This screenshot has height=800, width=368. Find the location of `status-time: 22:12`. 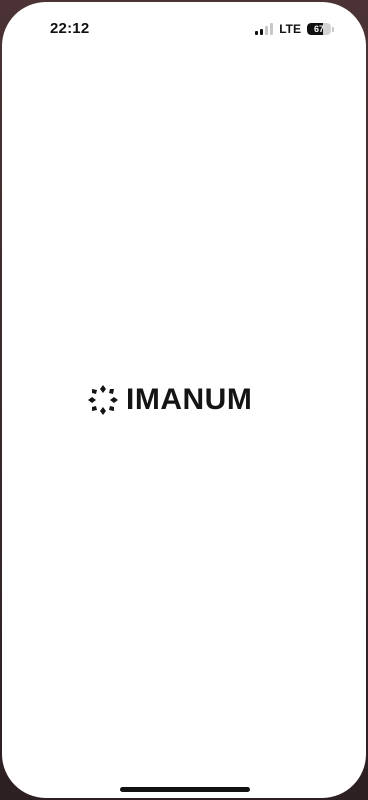

status-time: 22:12 is located at coordinates (70, 28).